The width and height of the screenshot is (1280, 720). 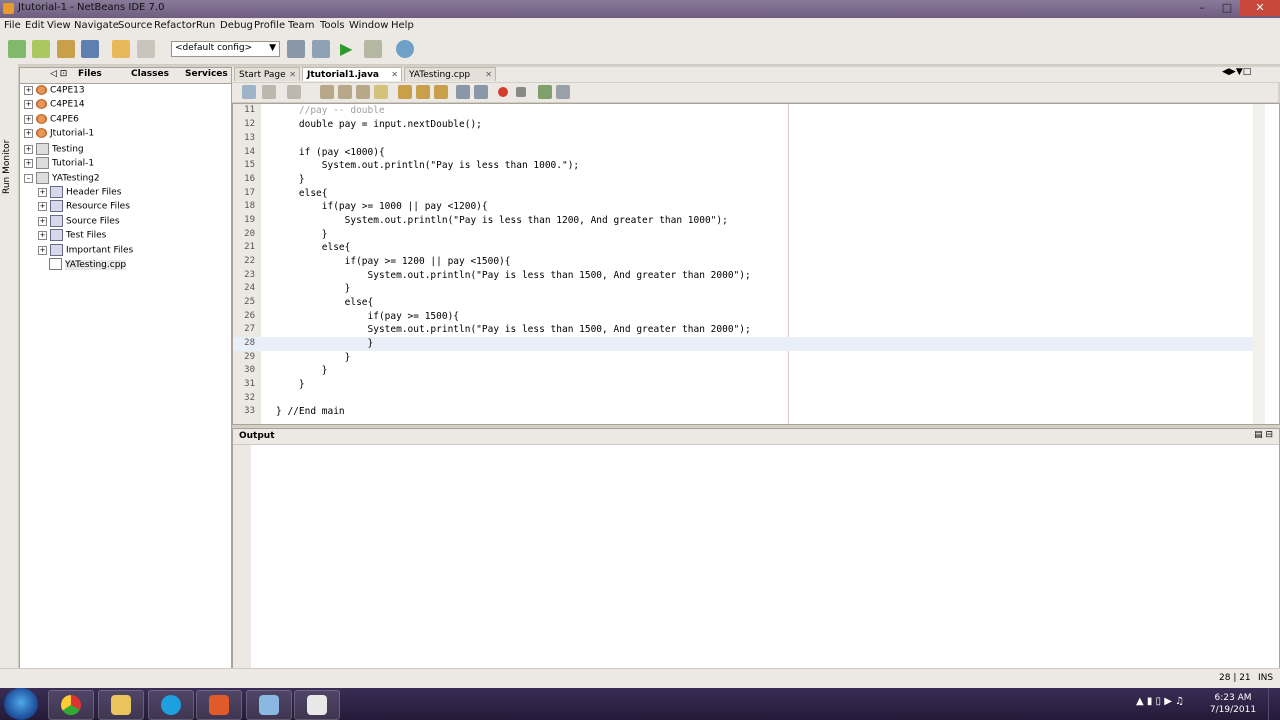 What do you see at coordinates (349, 49) in the screenshot?
I see `run-icon: ▶` at bounding box center [349, 49].